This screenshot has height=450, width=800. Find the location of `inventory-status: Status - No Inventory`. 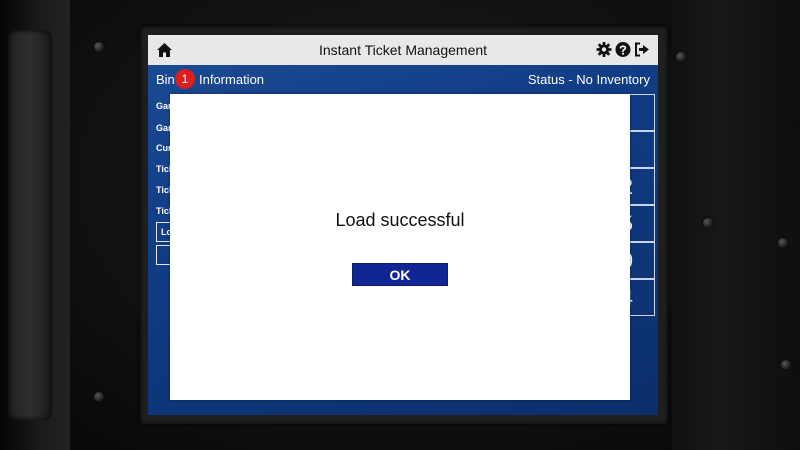

inventory-status: Status - No Inventory is located at coordinates (588, 79).